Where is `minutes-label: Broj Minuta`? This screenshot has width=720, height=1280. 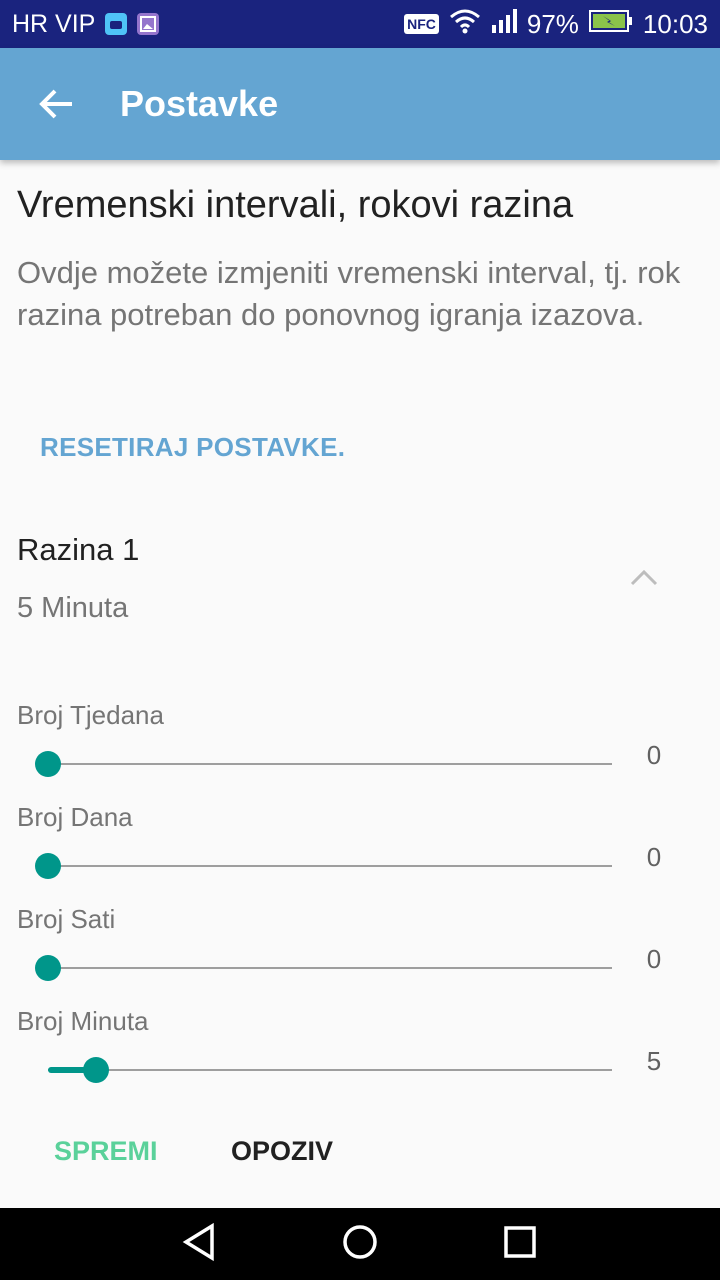 minutes-label: Broj Minuta is located at coordinates (83, 1021).